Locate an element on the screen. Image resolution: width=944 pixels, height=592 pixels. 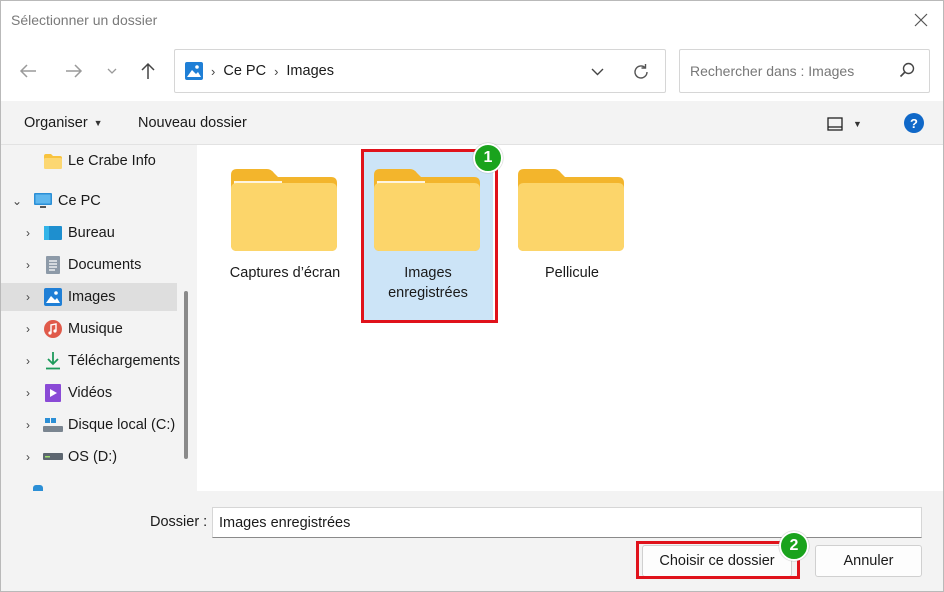
refresh-button is located at coordinates (641, 72).